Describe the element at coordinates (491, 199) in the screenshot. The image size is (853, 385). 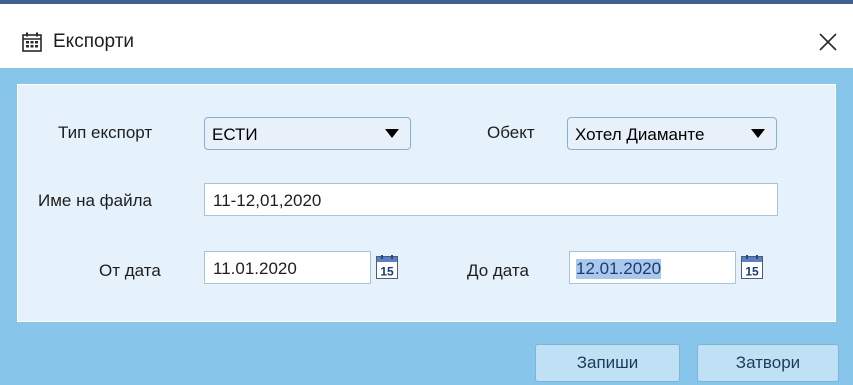
I see `file-name-input: 11-12,01,2020` at that location.